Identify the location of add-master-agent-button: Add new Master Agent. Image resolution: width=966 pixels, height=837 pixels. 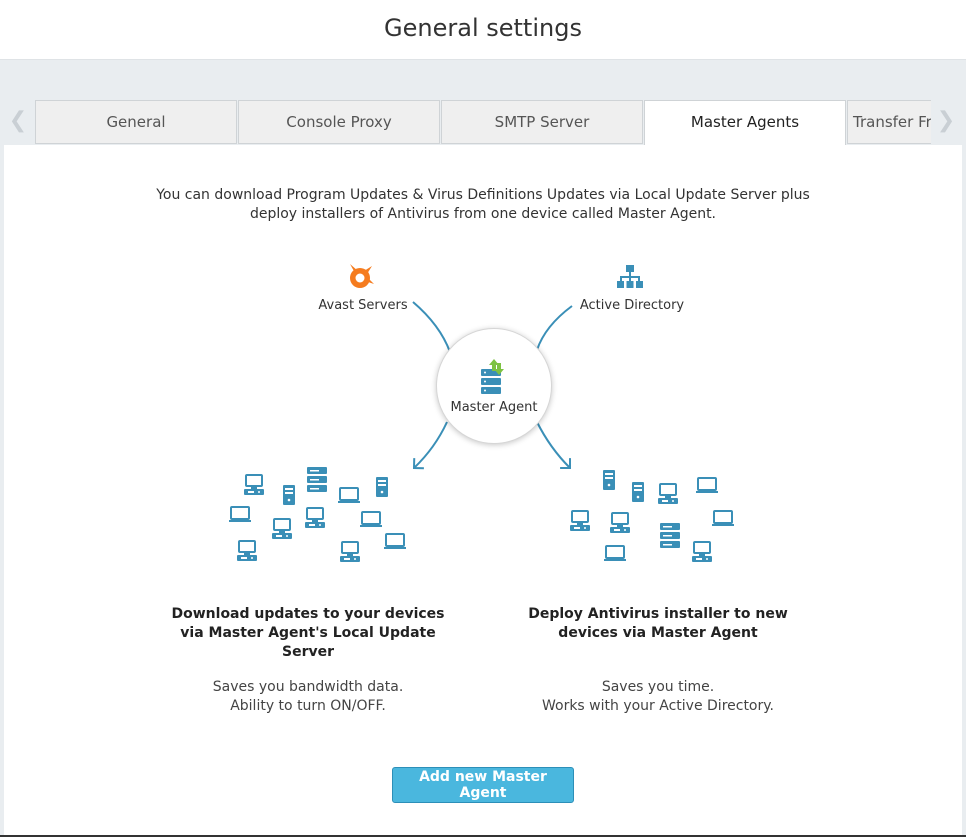
(483, 785).